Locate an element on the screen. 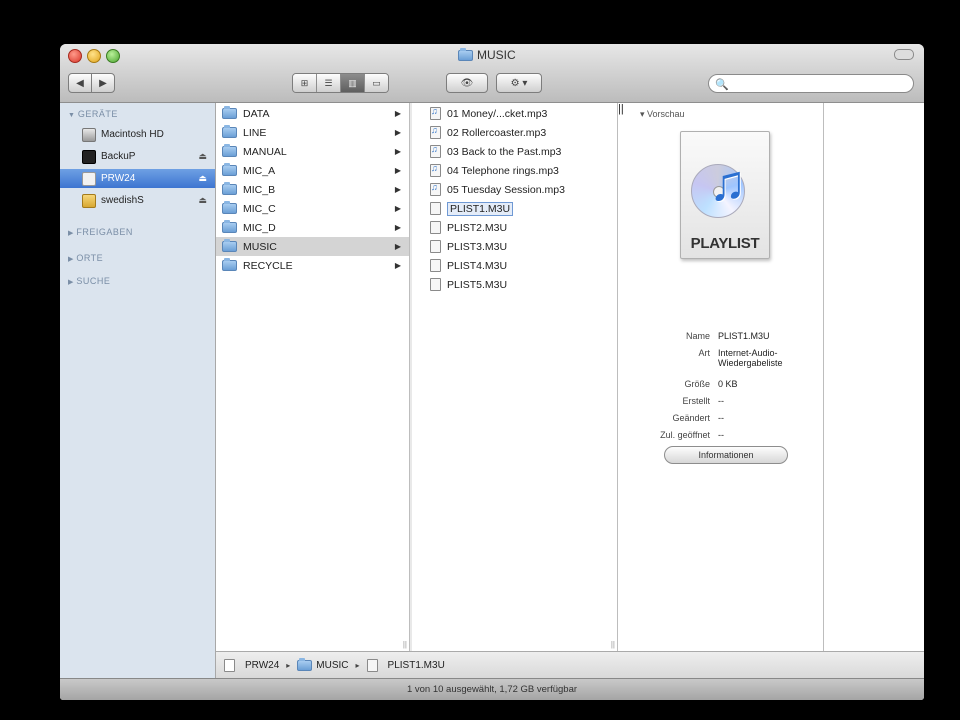 The height and width of the screenshot is (720, 960). coverflow-view-button: ▭ is located at coordinates (376, 83).